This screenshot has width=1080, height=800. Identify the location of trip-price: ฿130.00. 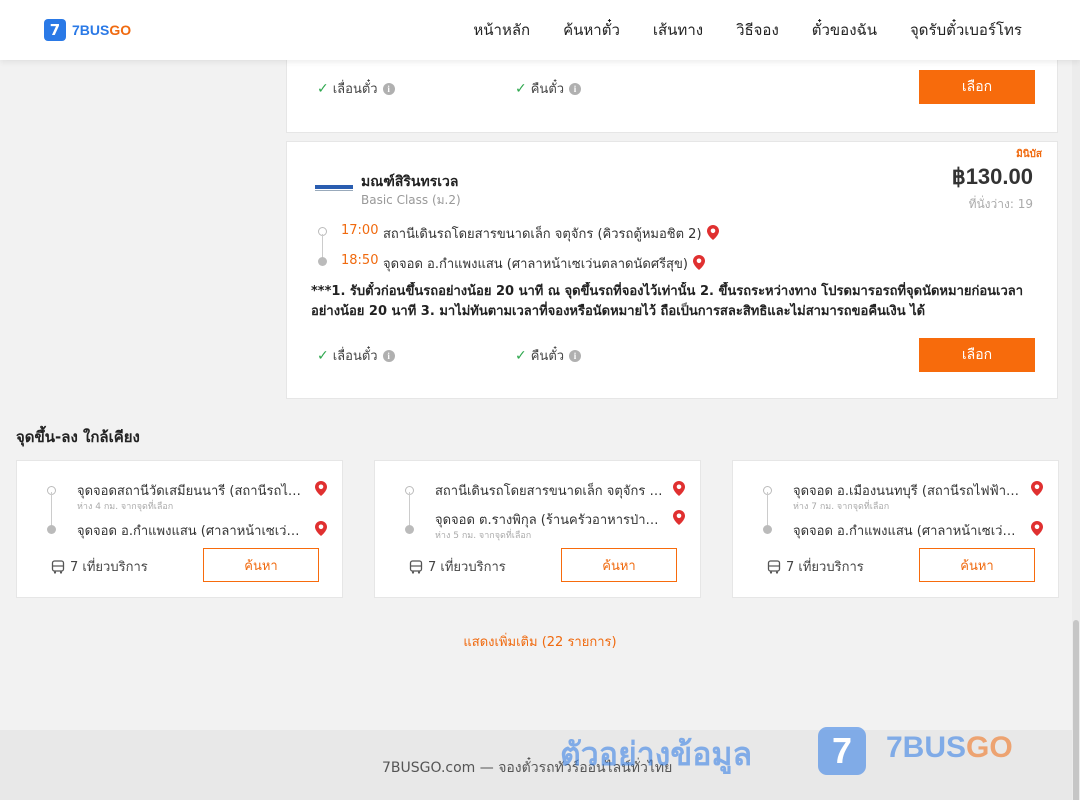
(992, 176).